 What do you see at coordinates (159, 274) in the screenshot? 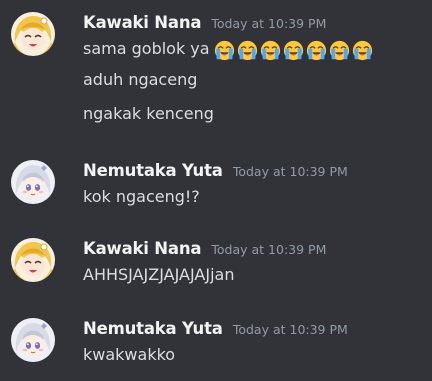
I see `message-text: AHHSJAJZJAJAJAJjan` at bounding box center [159, 274].